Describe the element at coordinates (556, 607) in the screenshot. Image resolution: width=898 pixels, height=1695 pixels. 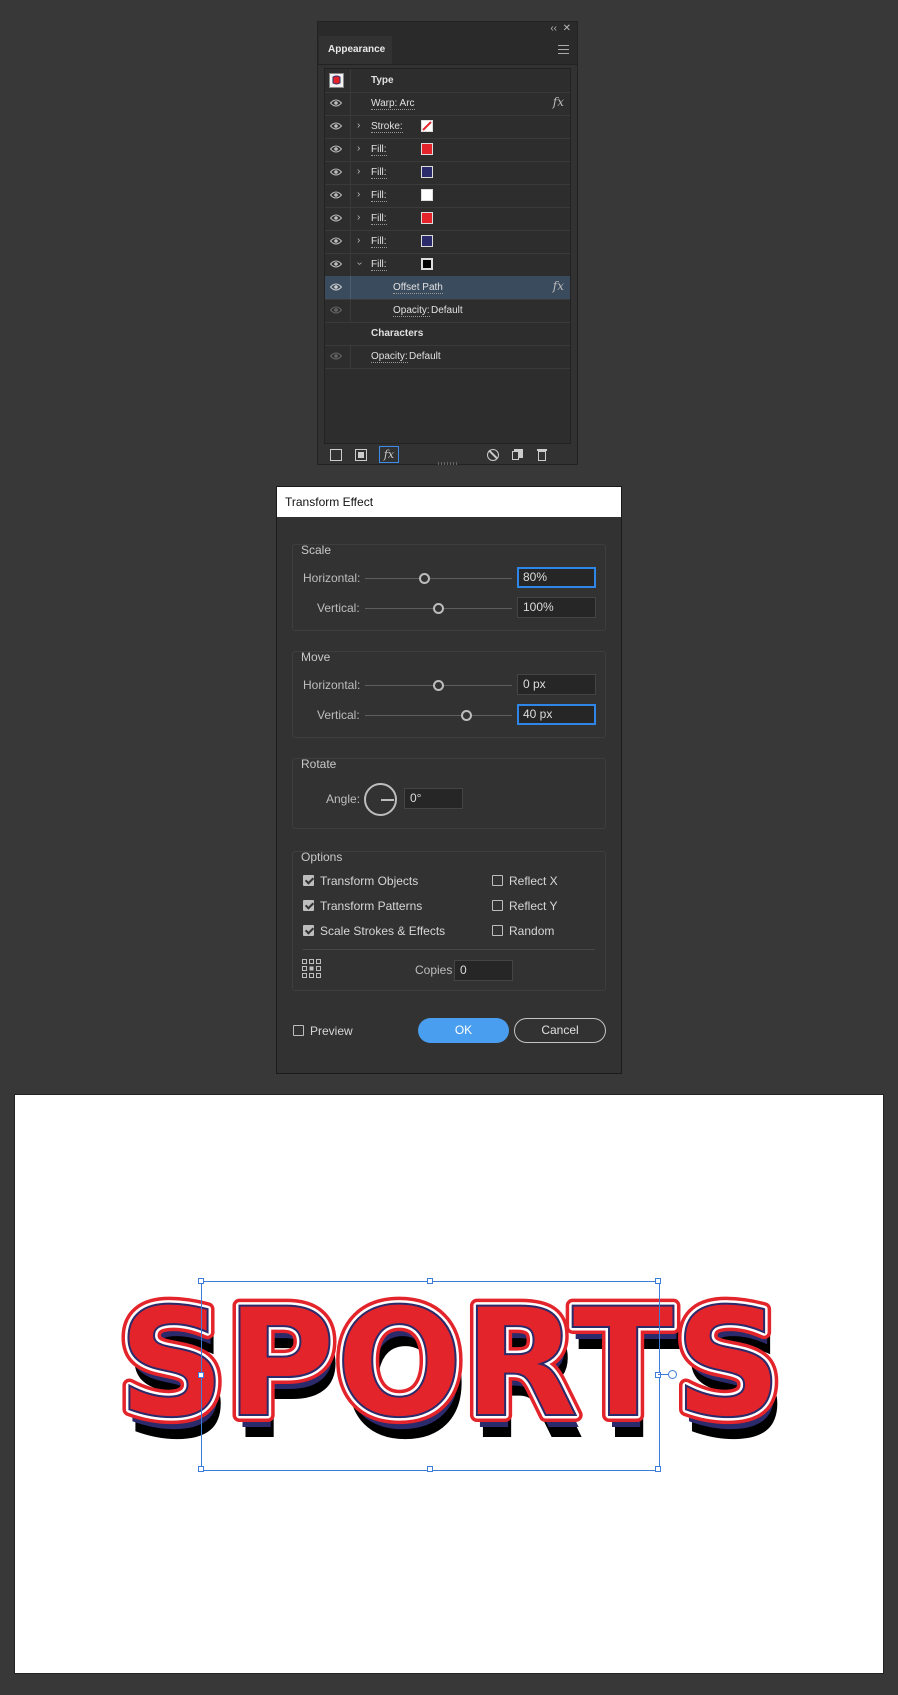
I see `scale-vertical-input: 100%` at that location.